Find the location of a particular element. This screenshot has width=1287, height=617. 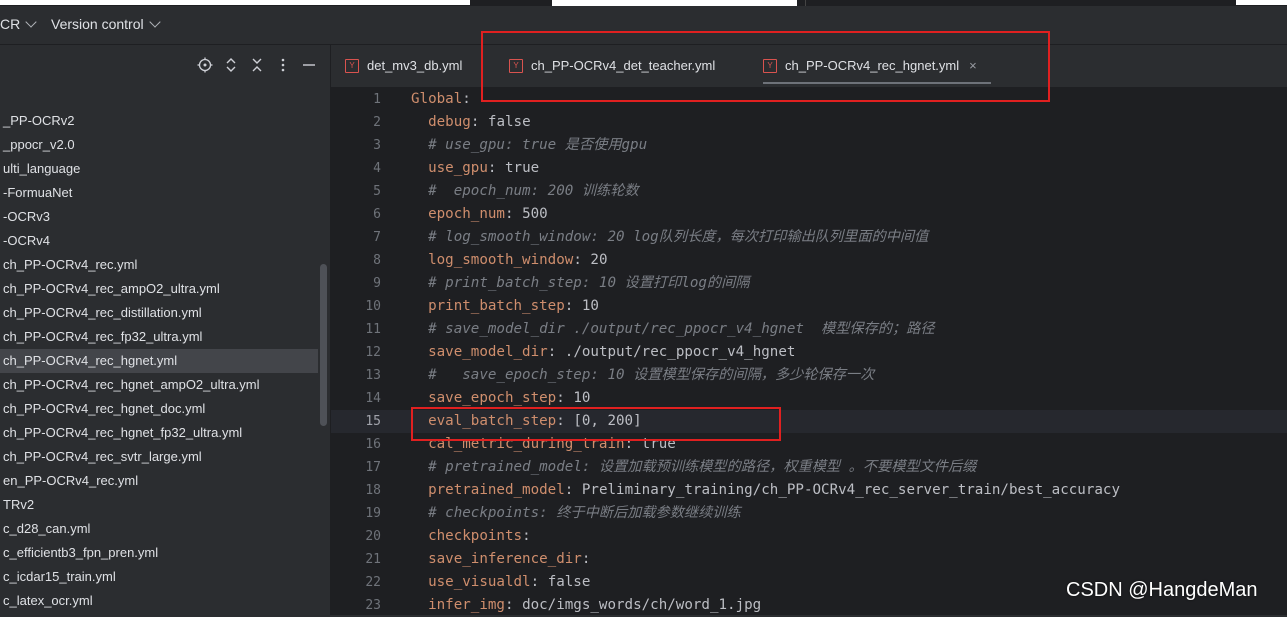

project-tree-item: -OCRv4 is located at coordinates (159, 241).